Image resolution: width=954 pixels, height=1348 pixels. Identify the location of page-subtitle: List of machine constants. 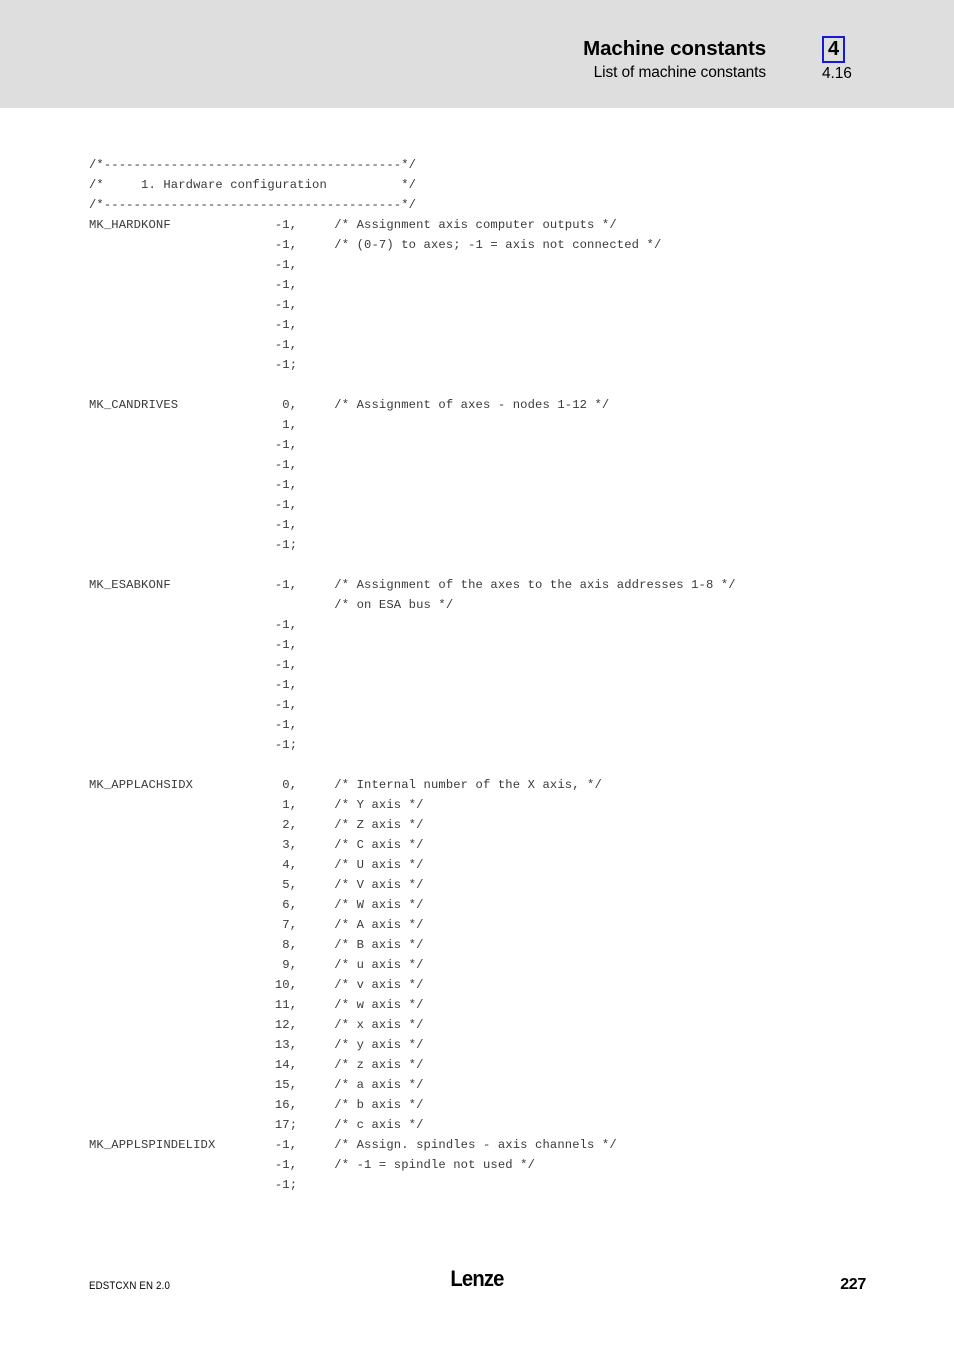
(680, 72).